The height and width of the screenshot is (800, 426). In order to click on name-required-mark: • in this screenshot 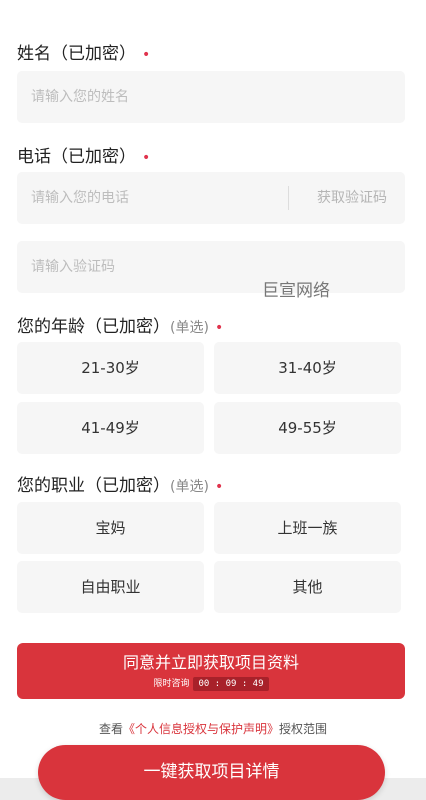, I will do `click(146, 55)`.